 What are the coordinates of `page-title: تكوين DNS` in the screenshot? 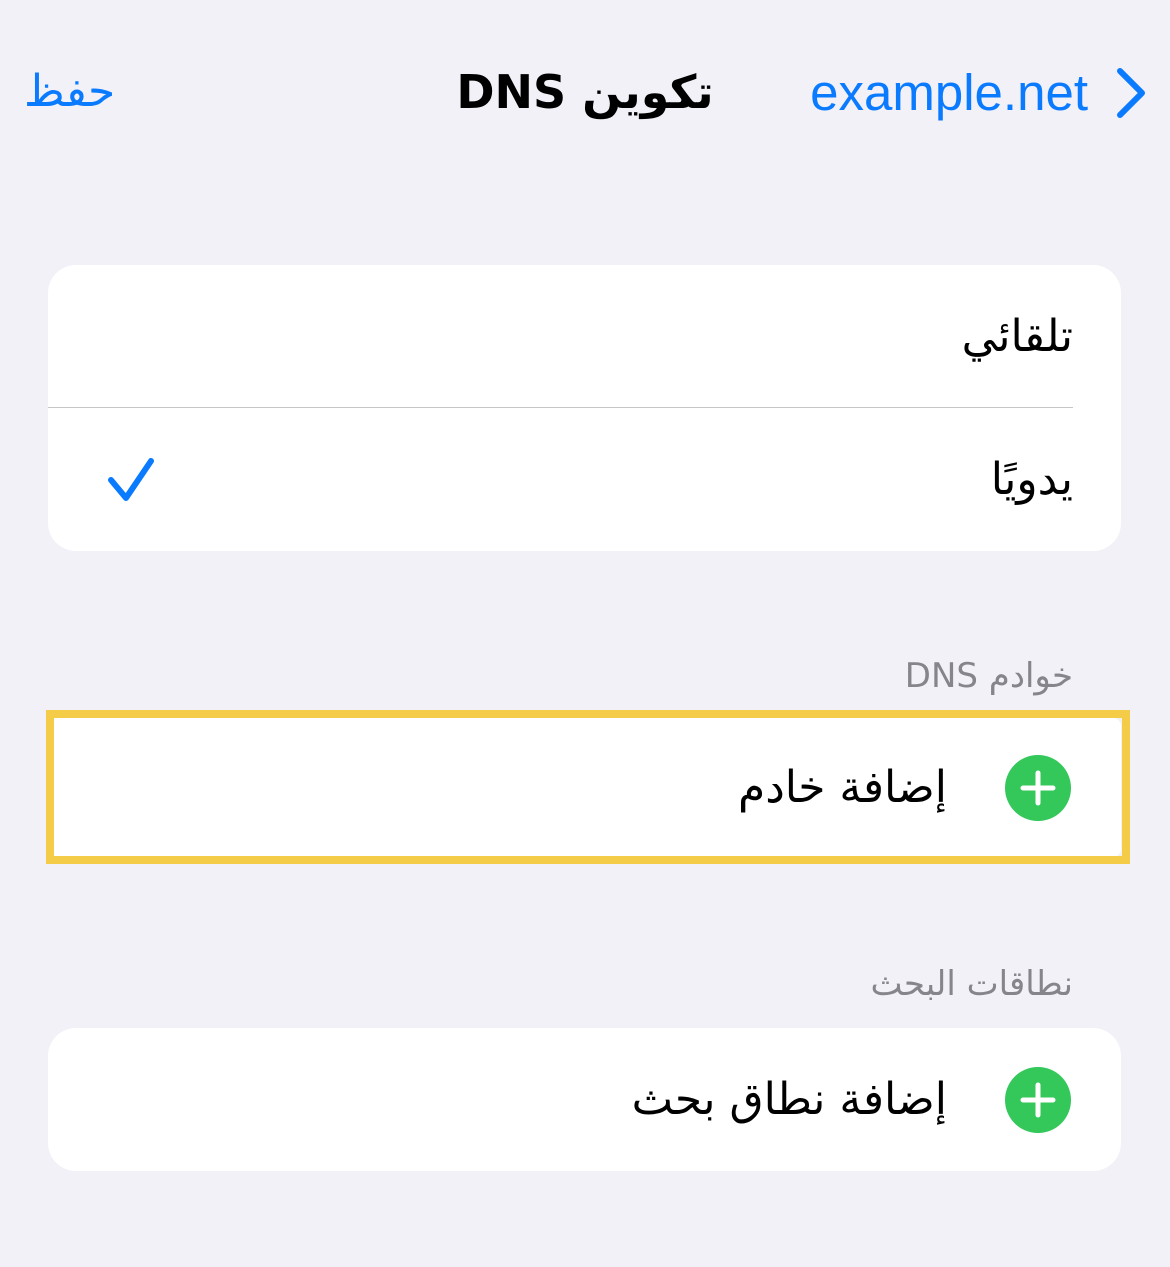 It's located at (585, 92).